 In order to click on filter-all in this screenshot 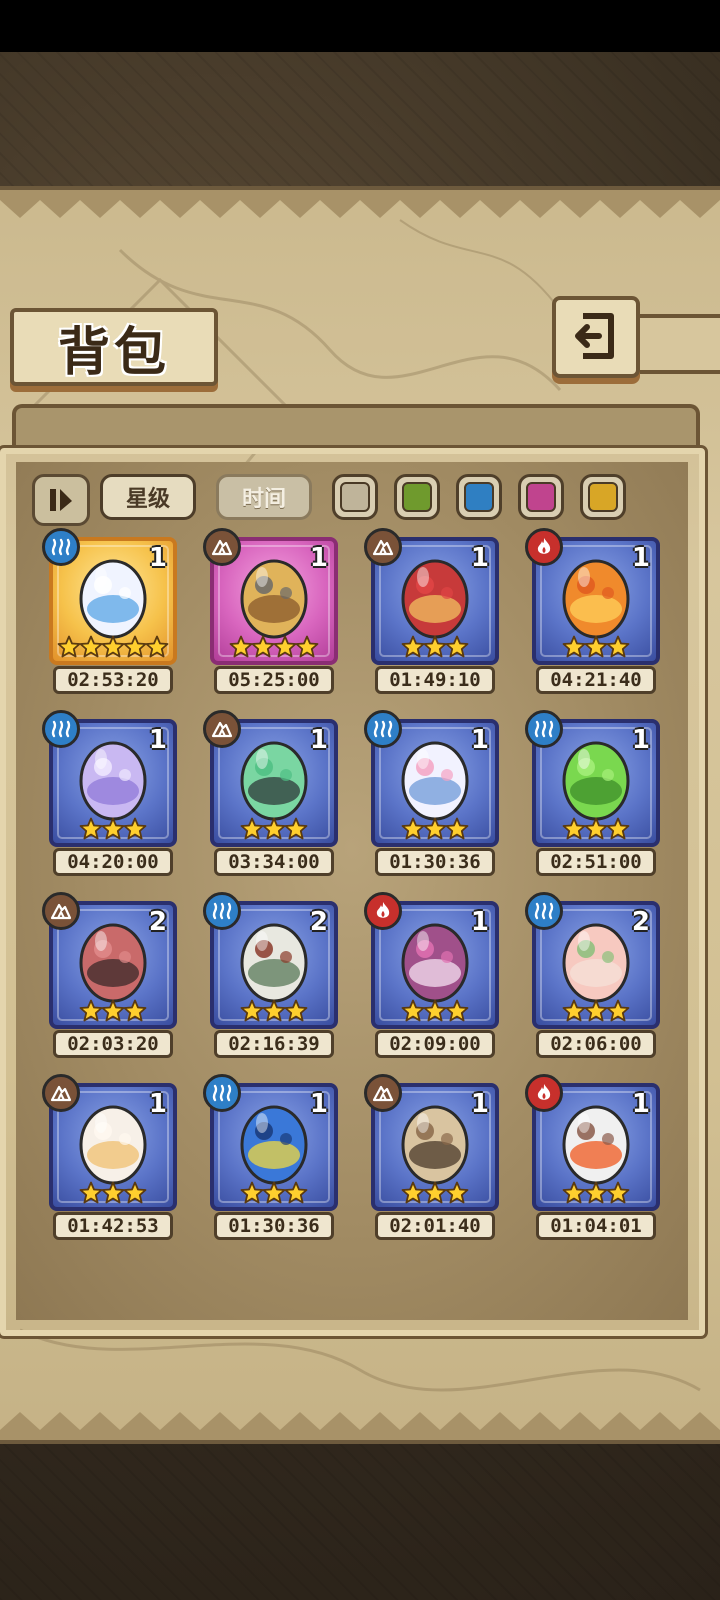, I will do `click(355, 497)`.